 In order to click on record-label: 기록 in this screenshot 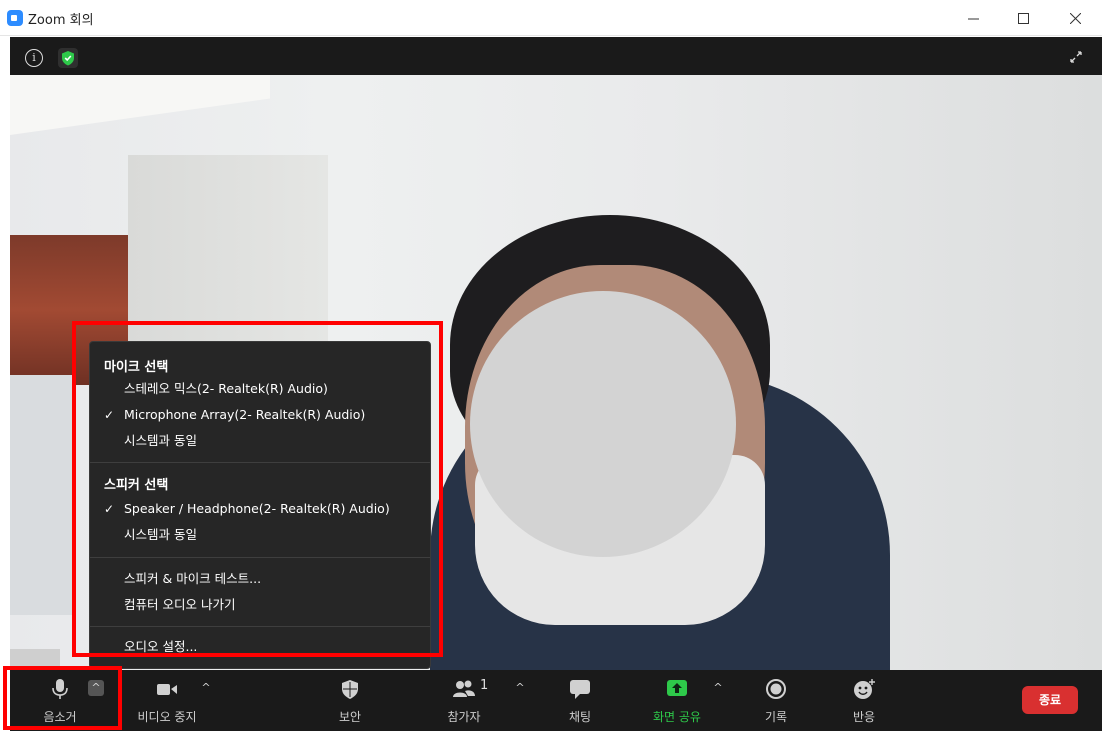, I will do `click(776, 717)`.